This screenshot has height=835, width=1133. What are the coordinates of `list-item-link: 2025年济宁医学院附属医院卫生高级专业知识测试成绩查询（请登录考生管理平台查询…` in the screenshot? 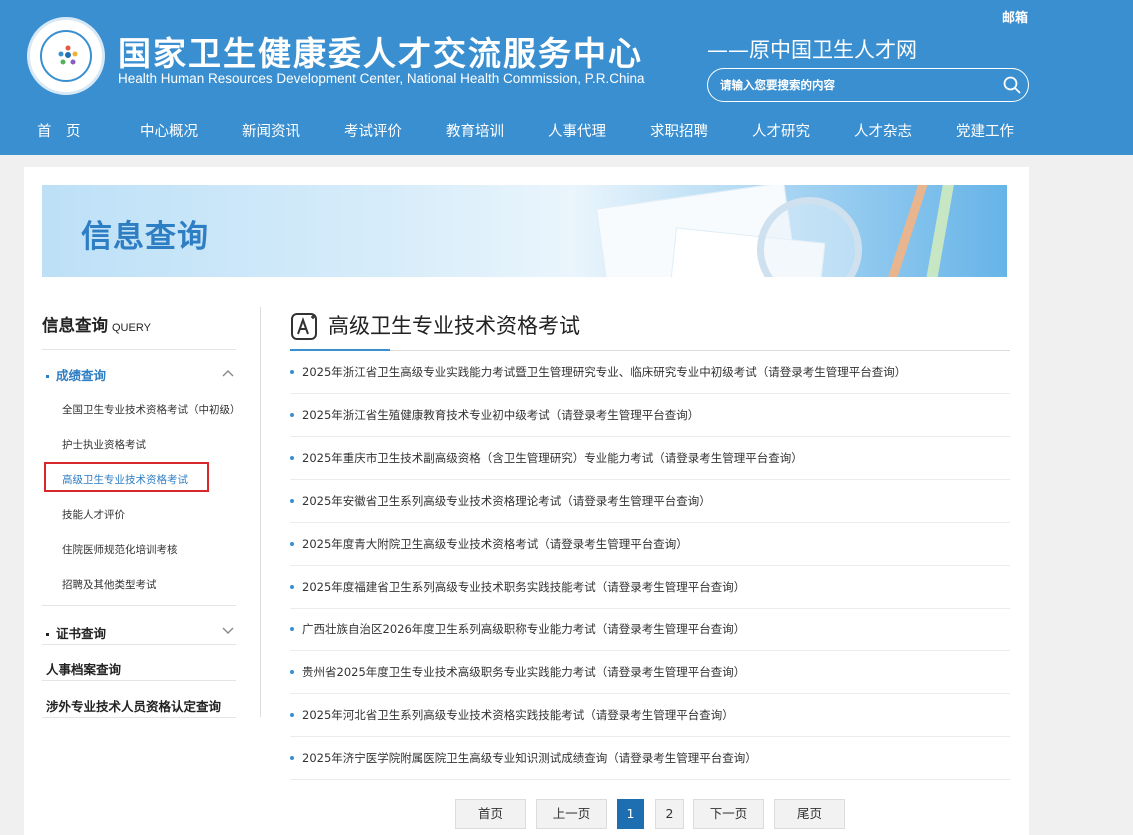 It's located at (529, 758).